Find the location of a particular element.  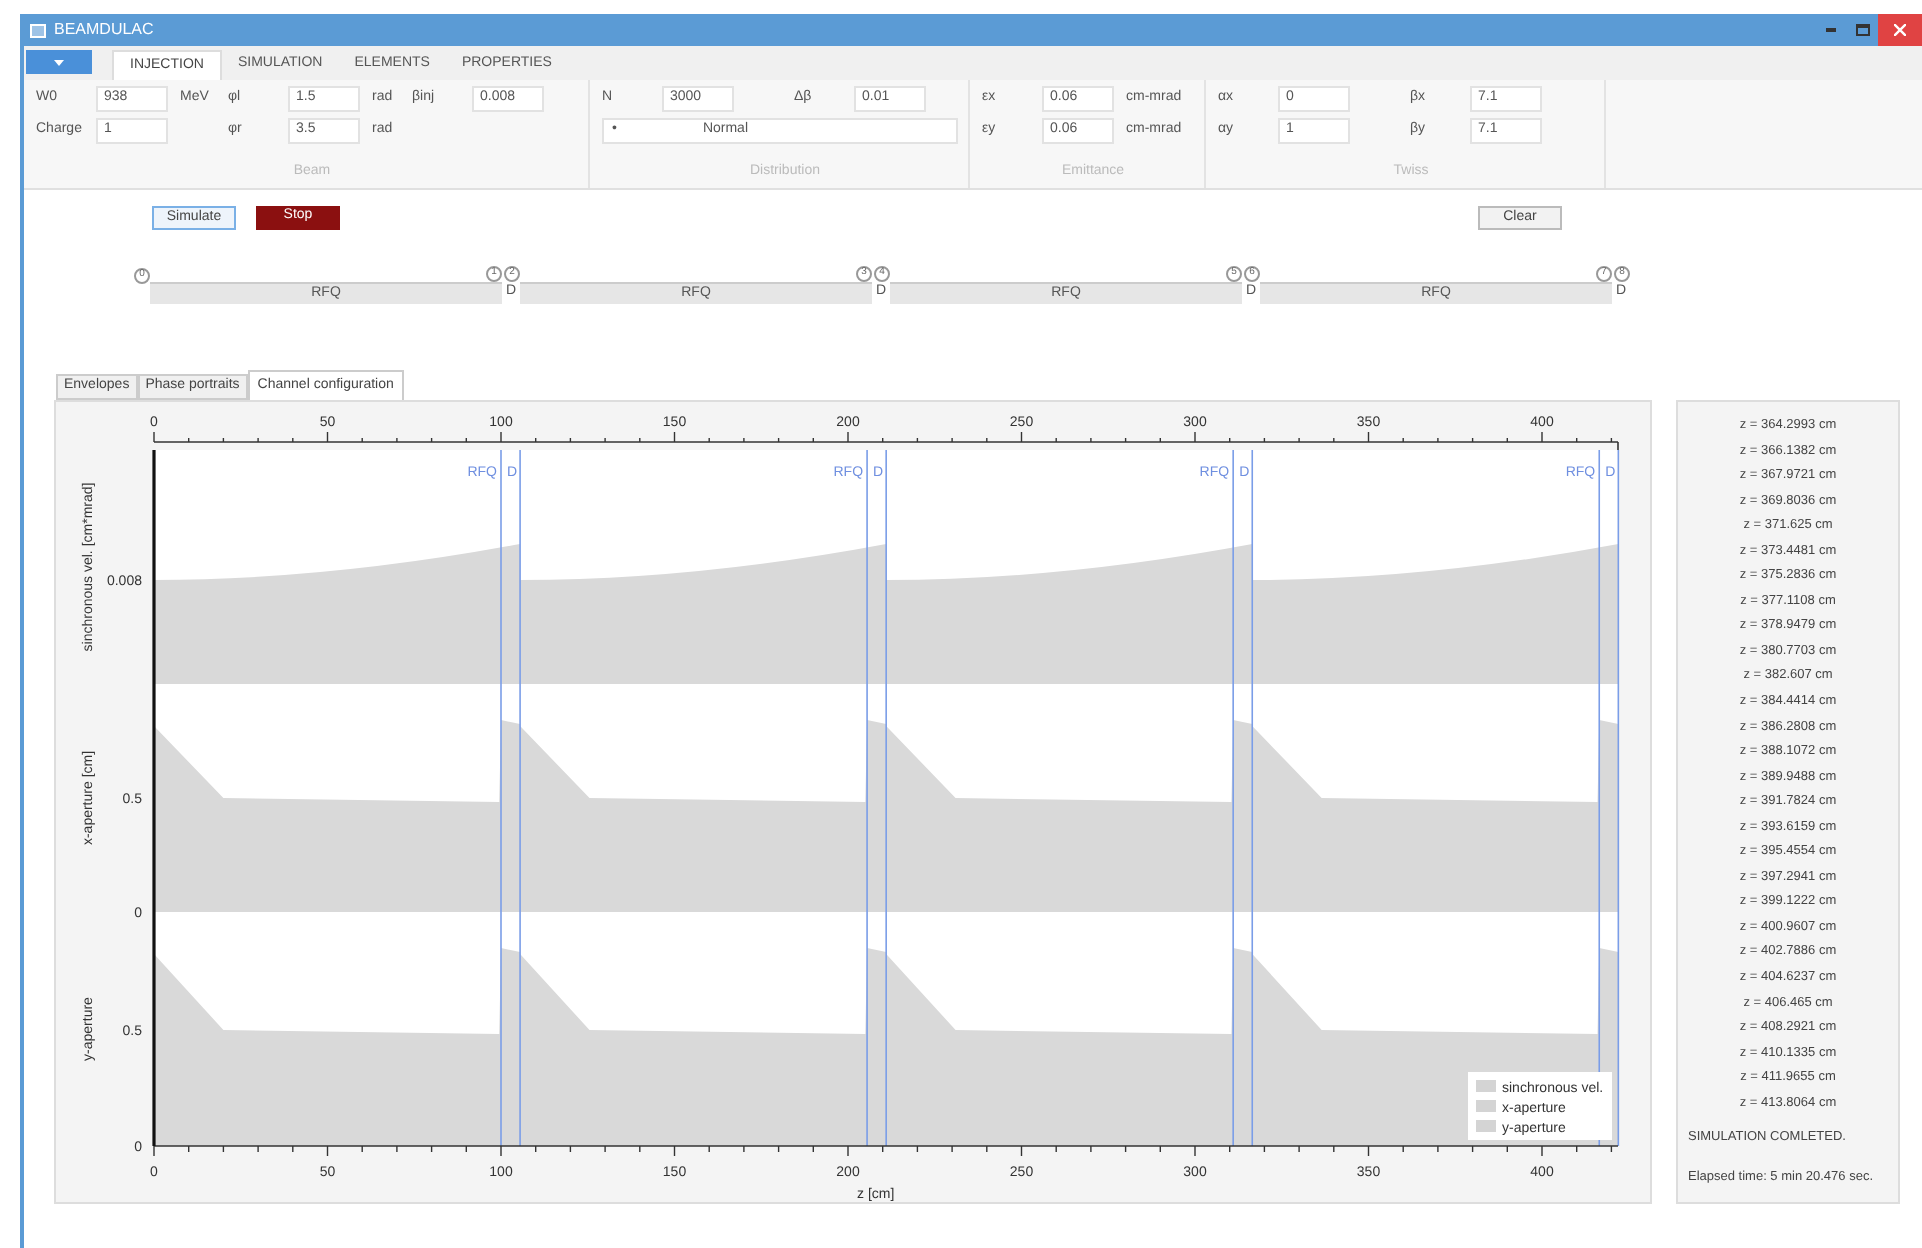

caret-icon is located at coordinates (59, 62).